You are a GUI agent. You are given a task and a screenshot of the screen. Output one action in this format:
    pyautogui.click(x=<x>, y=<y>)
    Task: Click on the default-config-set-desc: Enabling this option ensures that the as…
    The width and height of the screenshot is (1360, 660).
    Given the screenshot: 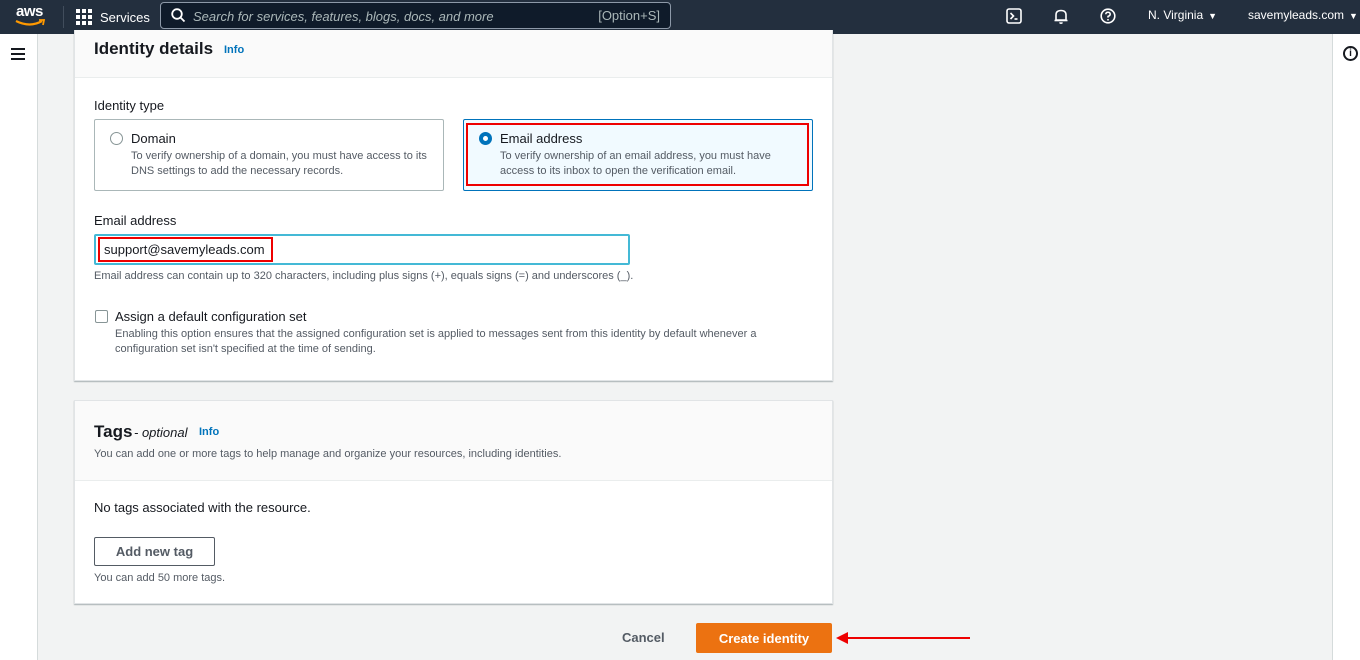 What is the action you would take?
    pyautogui.click(x=436, y=341)
    